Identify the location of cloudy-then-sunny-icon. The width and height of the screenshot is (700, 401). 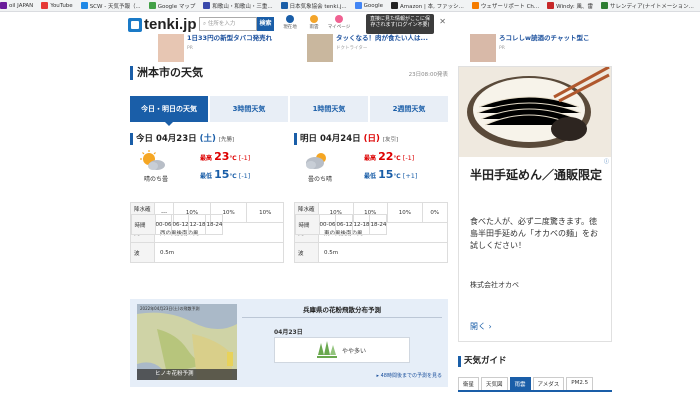
(316, 161).